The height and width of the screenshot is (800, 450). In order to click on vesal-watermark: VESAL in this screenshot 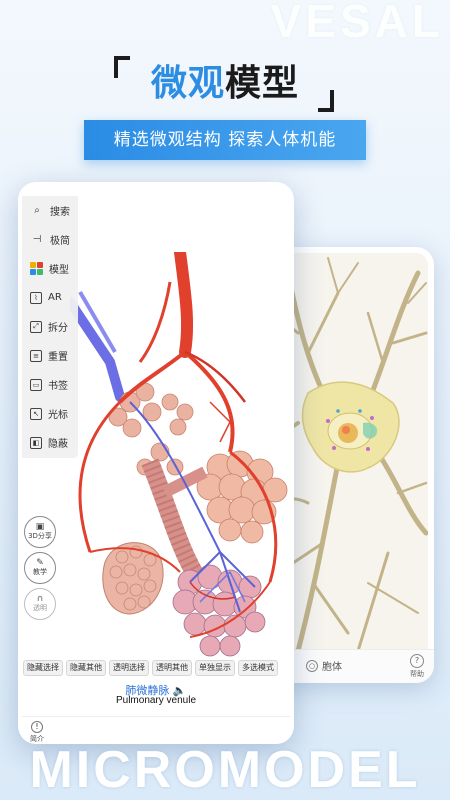, I will do `click(357, 23)`.